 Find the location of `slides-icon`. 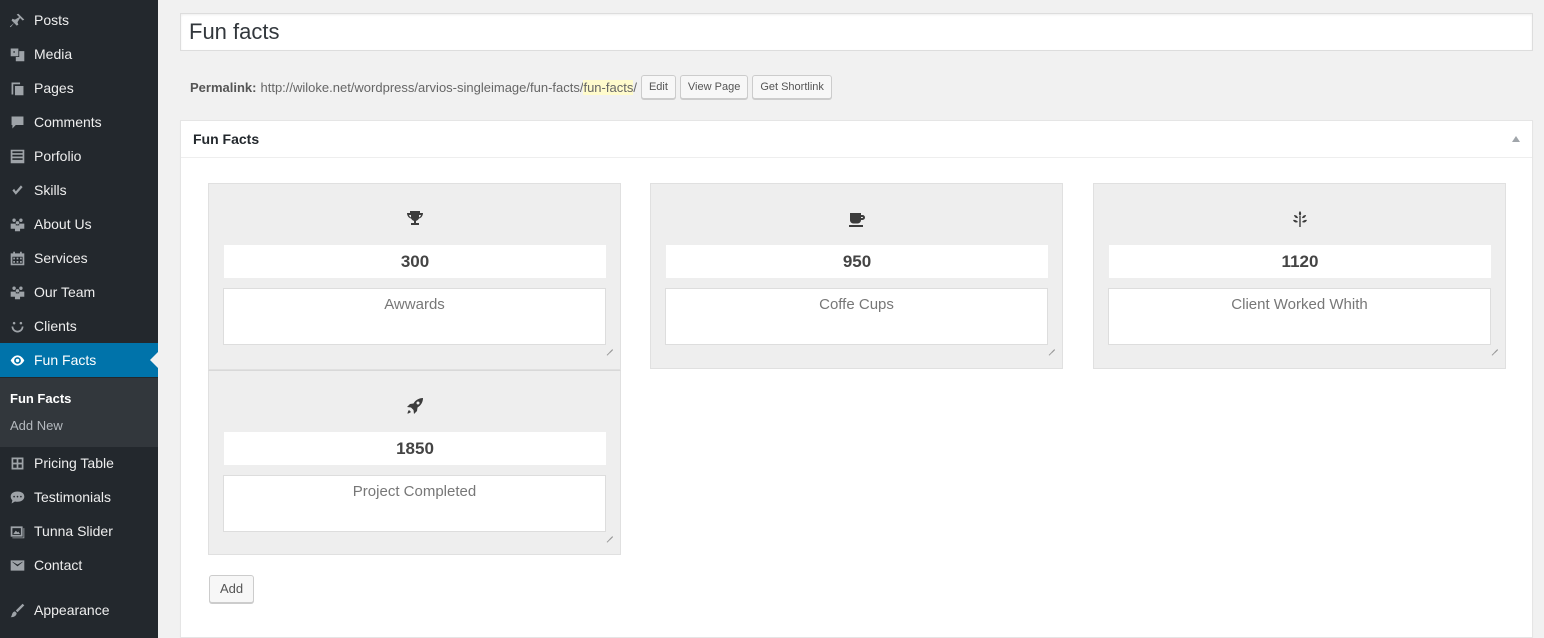

slides-icon is located at coordinates (17, 531).